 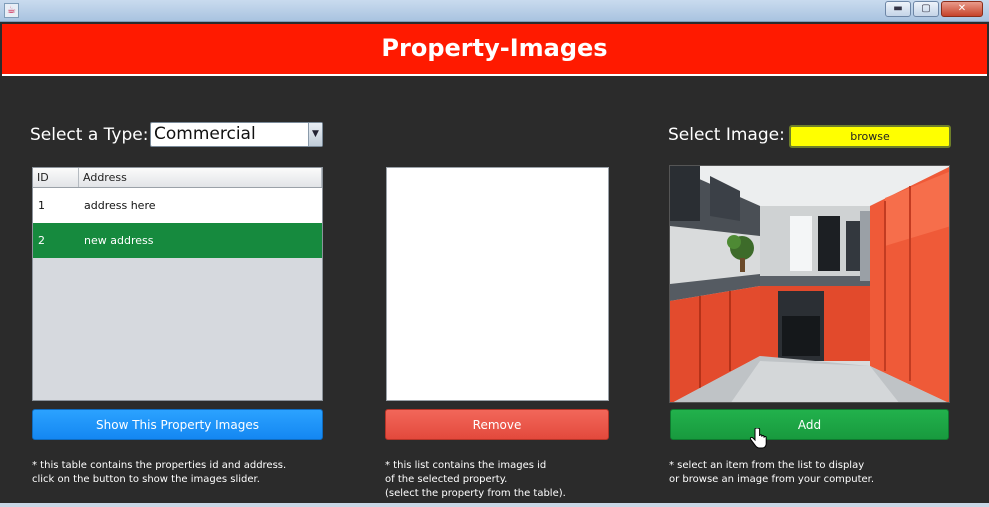 I want to click on property-table: ID Address 1 address here 2 new address, so click(x=177, y=284).